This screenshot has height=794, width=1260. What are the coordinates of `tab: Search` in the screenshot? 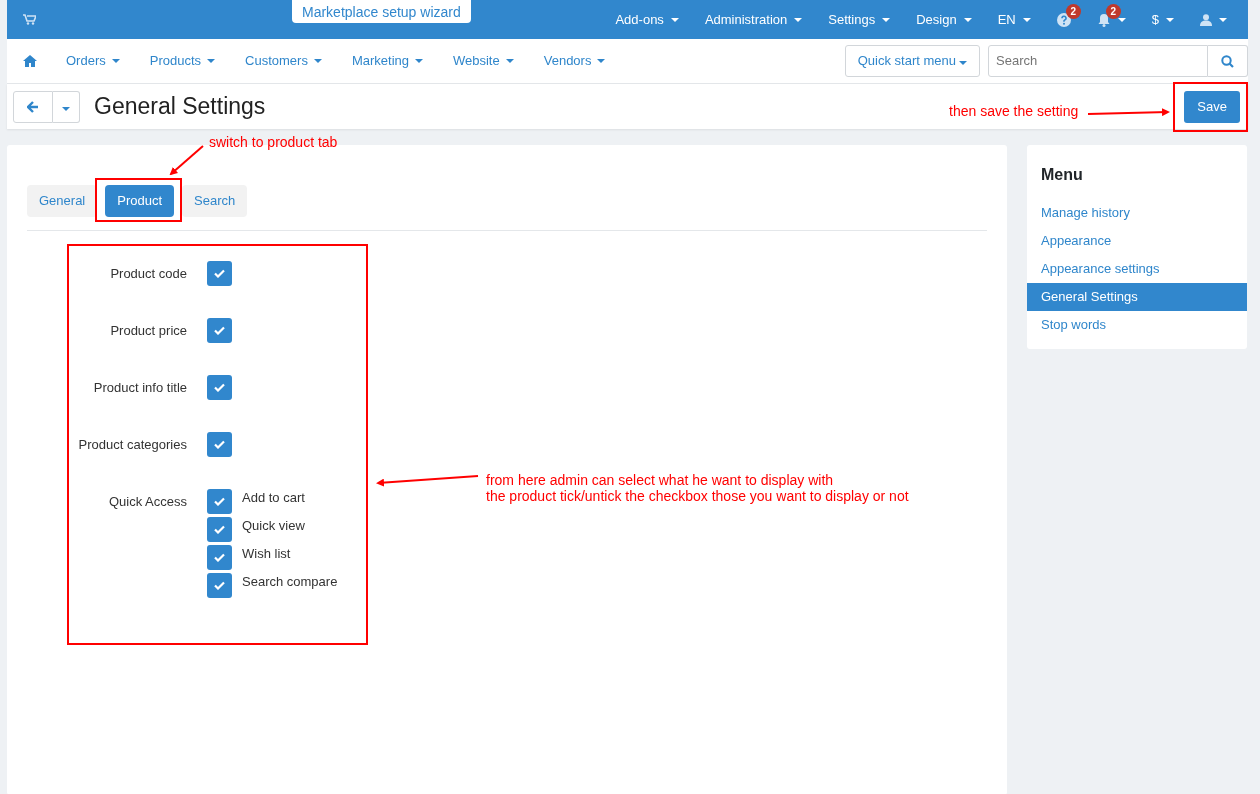 It's located at (215, 201).